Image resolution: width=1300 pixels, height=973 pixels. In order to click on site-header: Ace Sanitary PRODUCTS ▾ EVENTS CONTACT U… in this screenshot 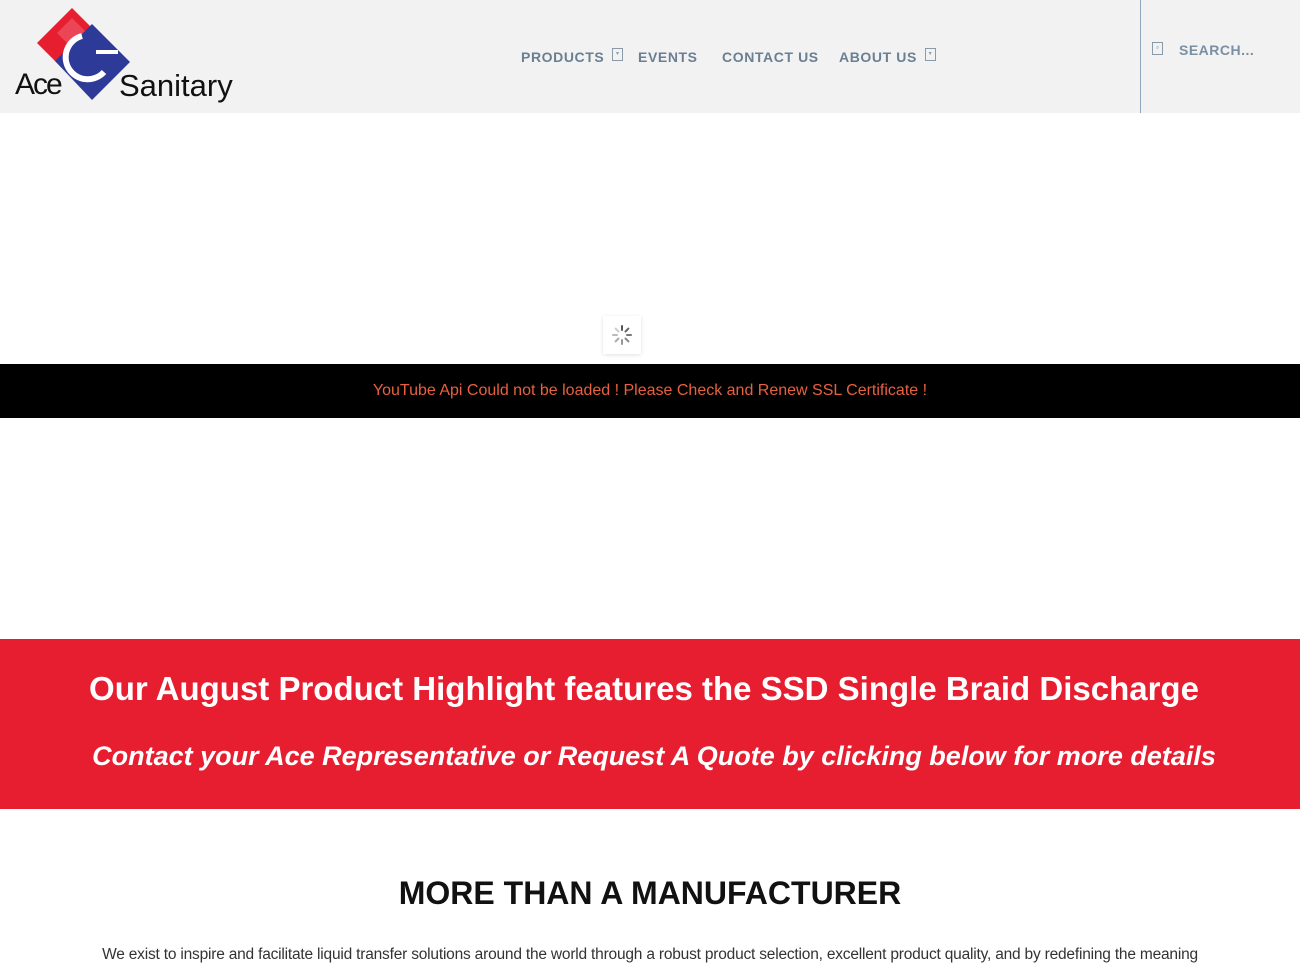, I will do `click(650, 56)`.